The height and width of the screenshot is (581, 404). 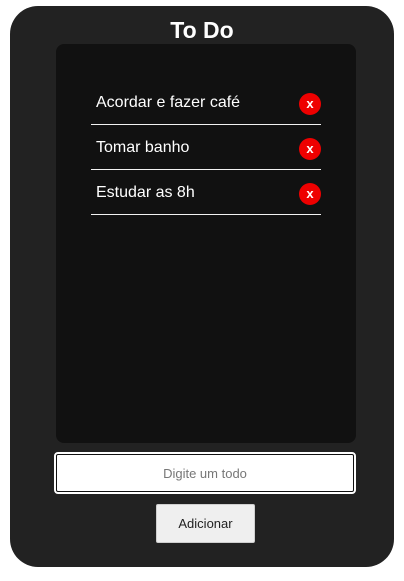 I want to click on todo-item: Acordar e fazer café x, so click(x=206, y=102).